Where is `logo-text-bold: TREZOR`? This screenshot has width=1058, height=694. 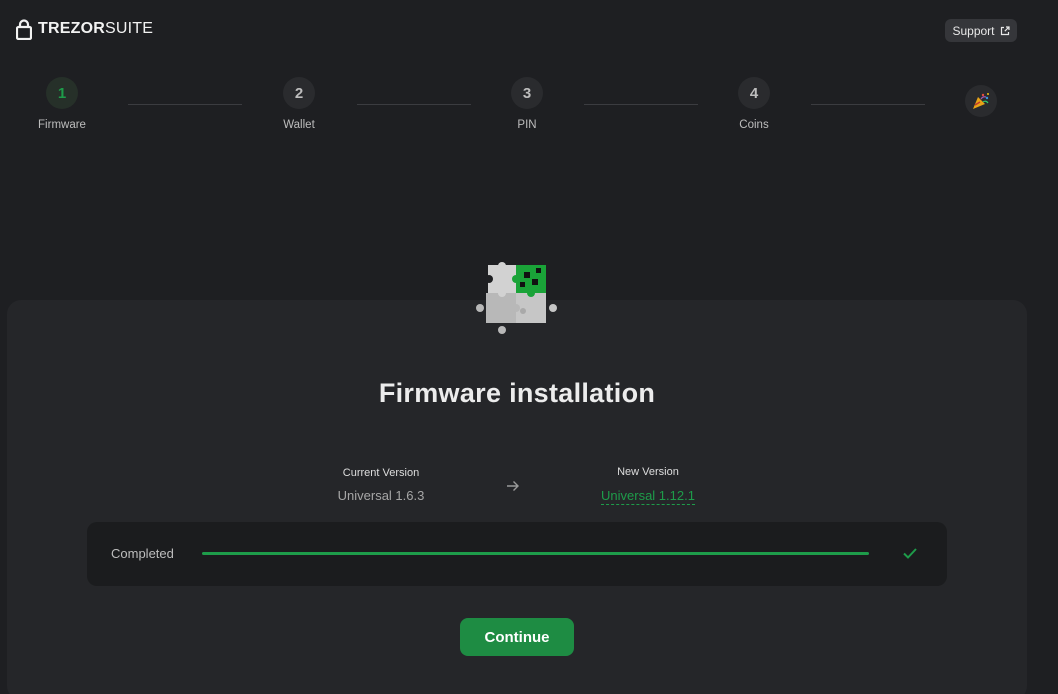
logo-text-bold: TREZOR is located at coordinates (71, 28).